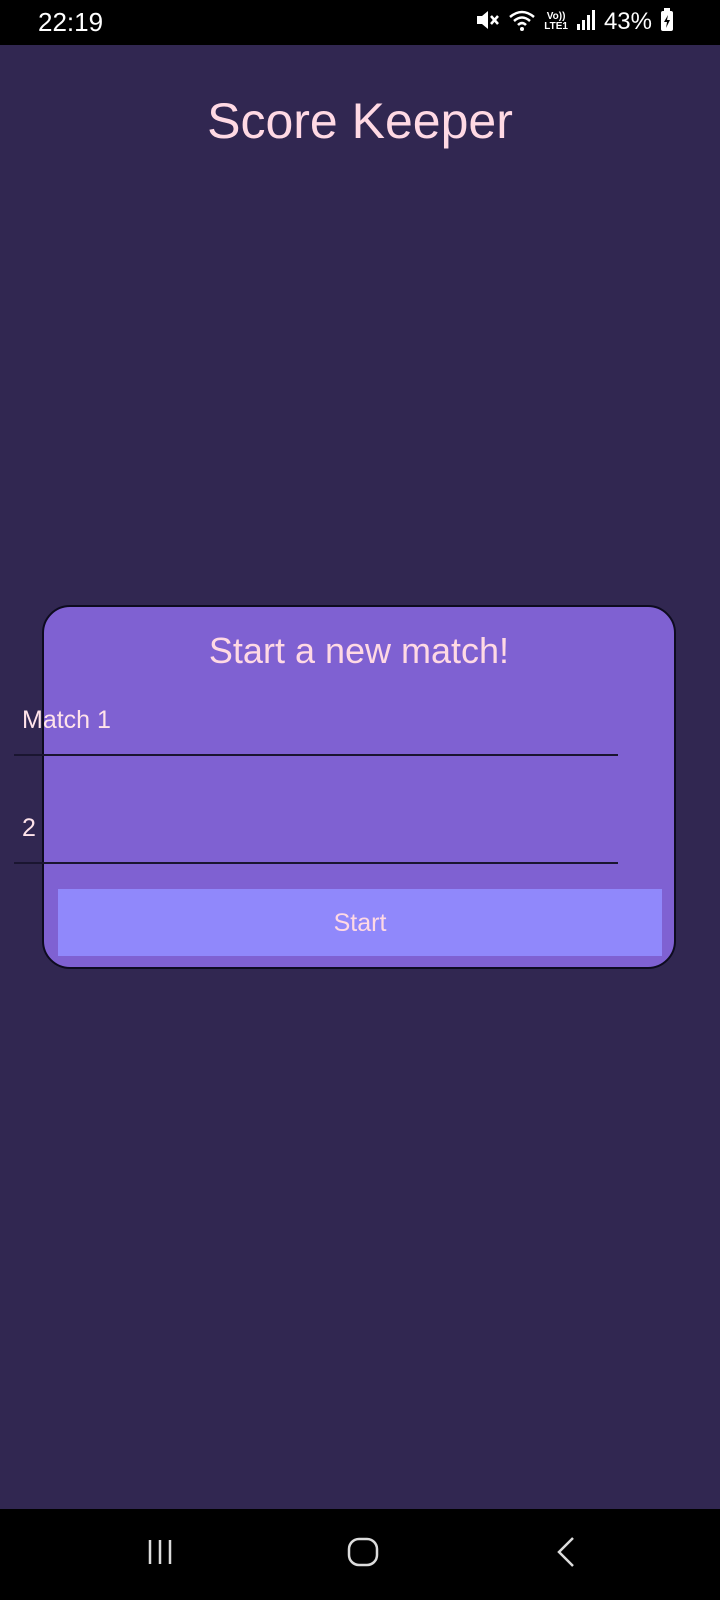  Describe the element at coordinates (522, 22) in the screenshot. I see `wifi-icon` at that location.